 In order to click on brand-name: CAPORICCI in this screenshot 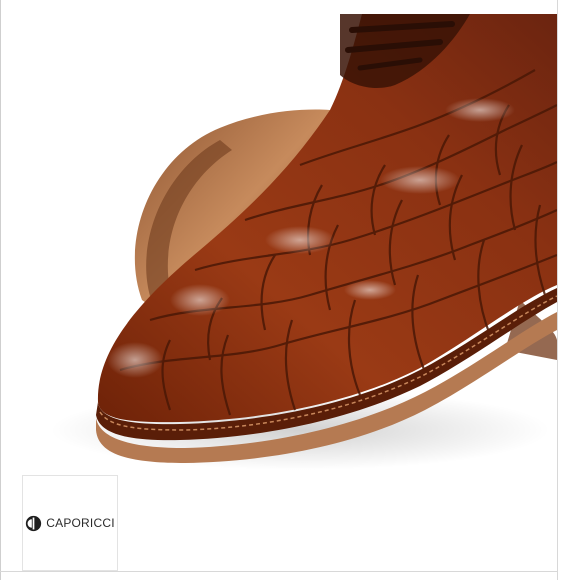, I will do `click(80, 523)`.